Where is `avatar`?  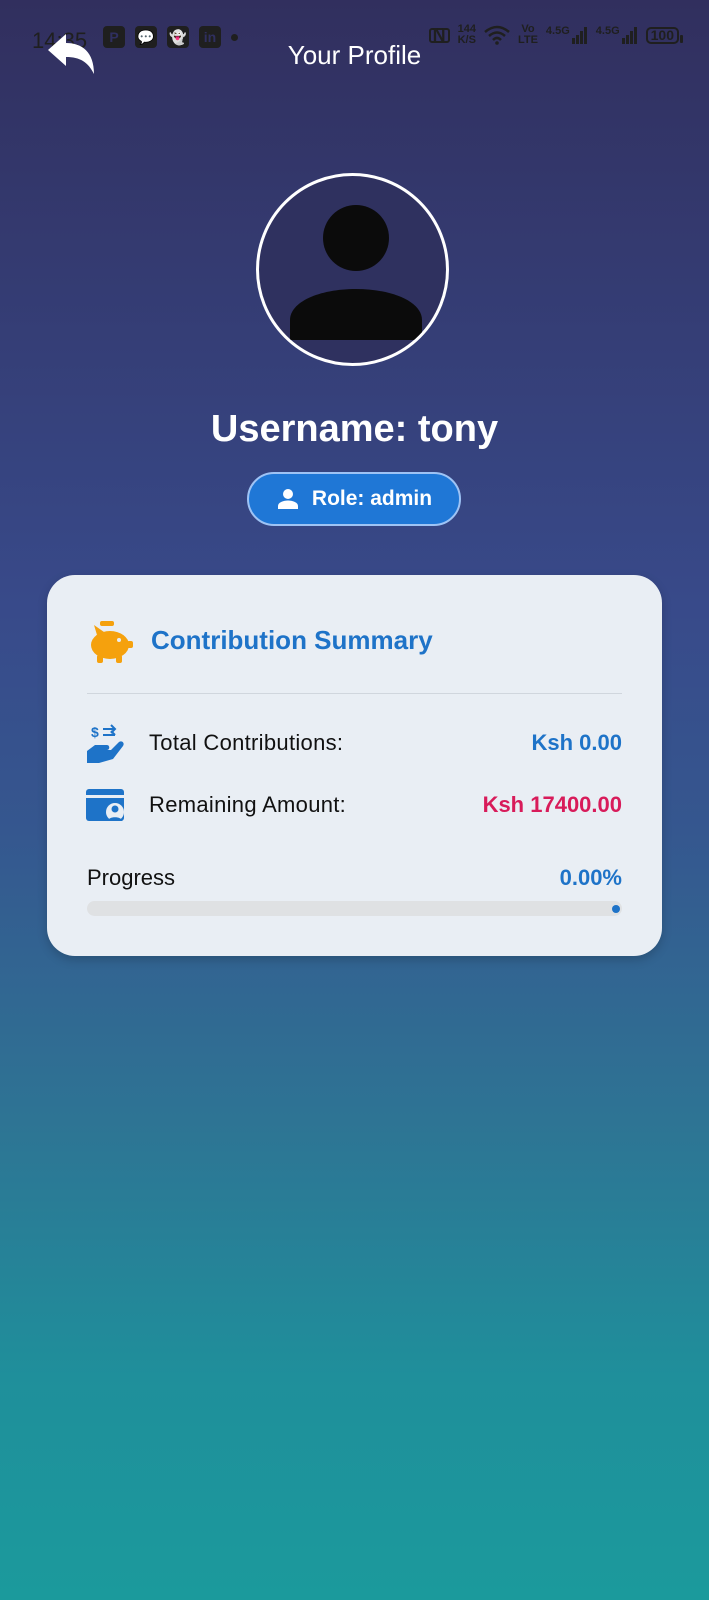
avatar is located at coordinates (352, 269).